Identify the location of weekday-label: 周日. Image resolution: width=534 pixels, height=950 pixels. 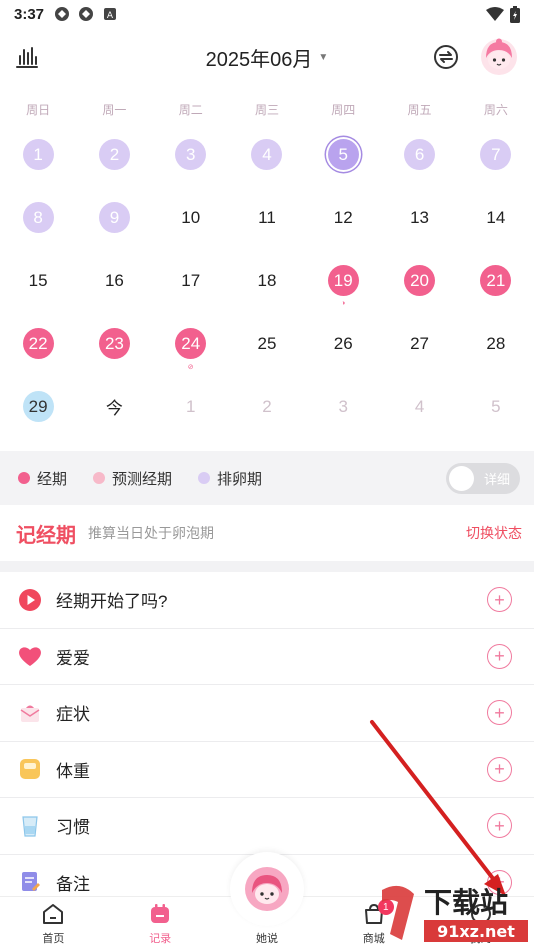
(38, 109).